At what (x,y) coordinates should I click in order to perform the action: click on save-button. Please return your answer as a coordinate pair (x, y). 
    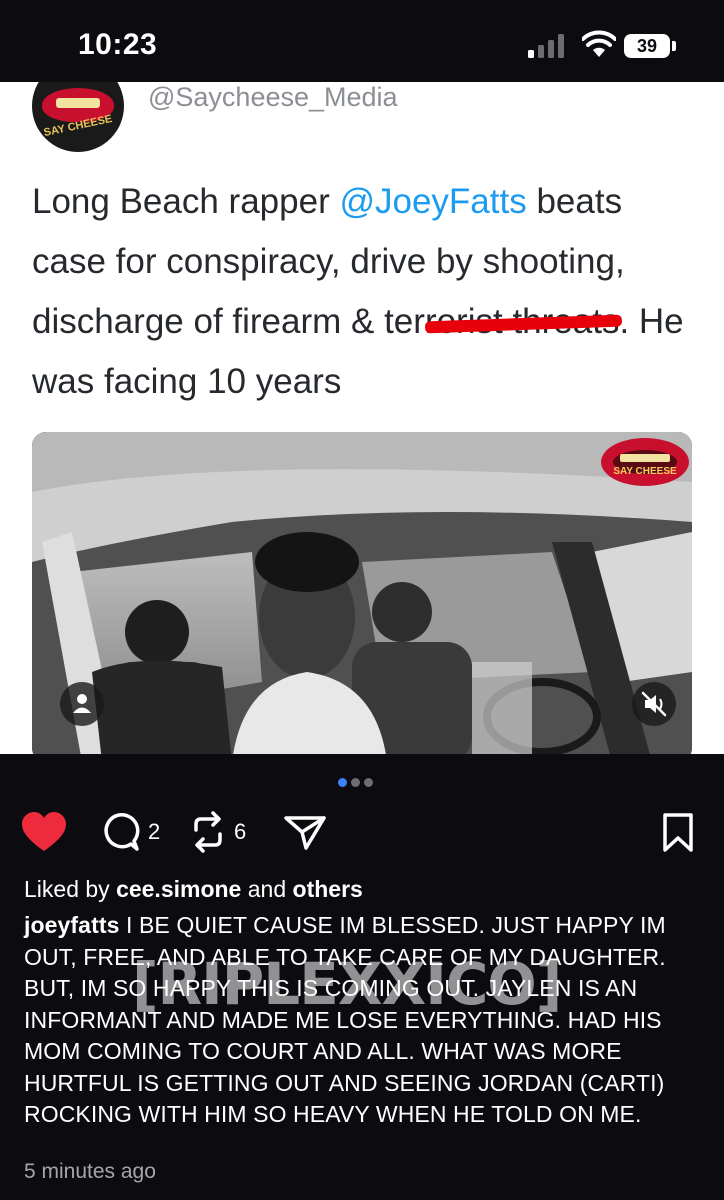
    Looking at the image, I should click on (678, 832).